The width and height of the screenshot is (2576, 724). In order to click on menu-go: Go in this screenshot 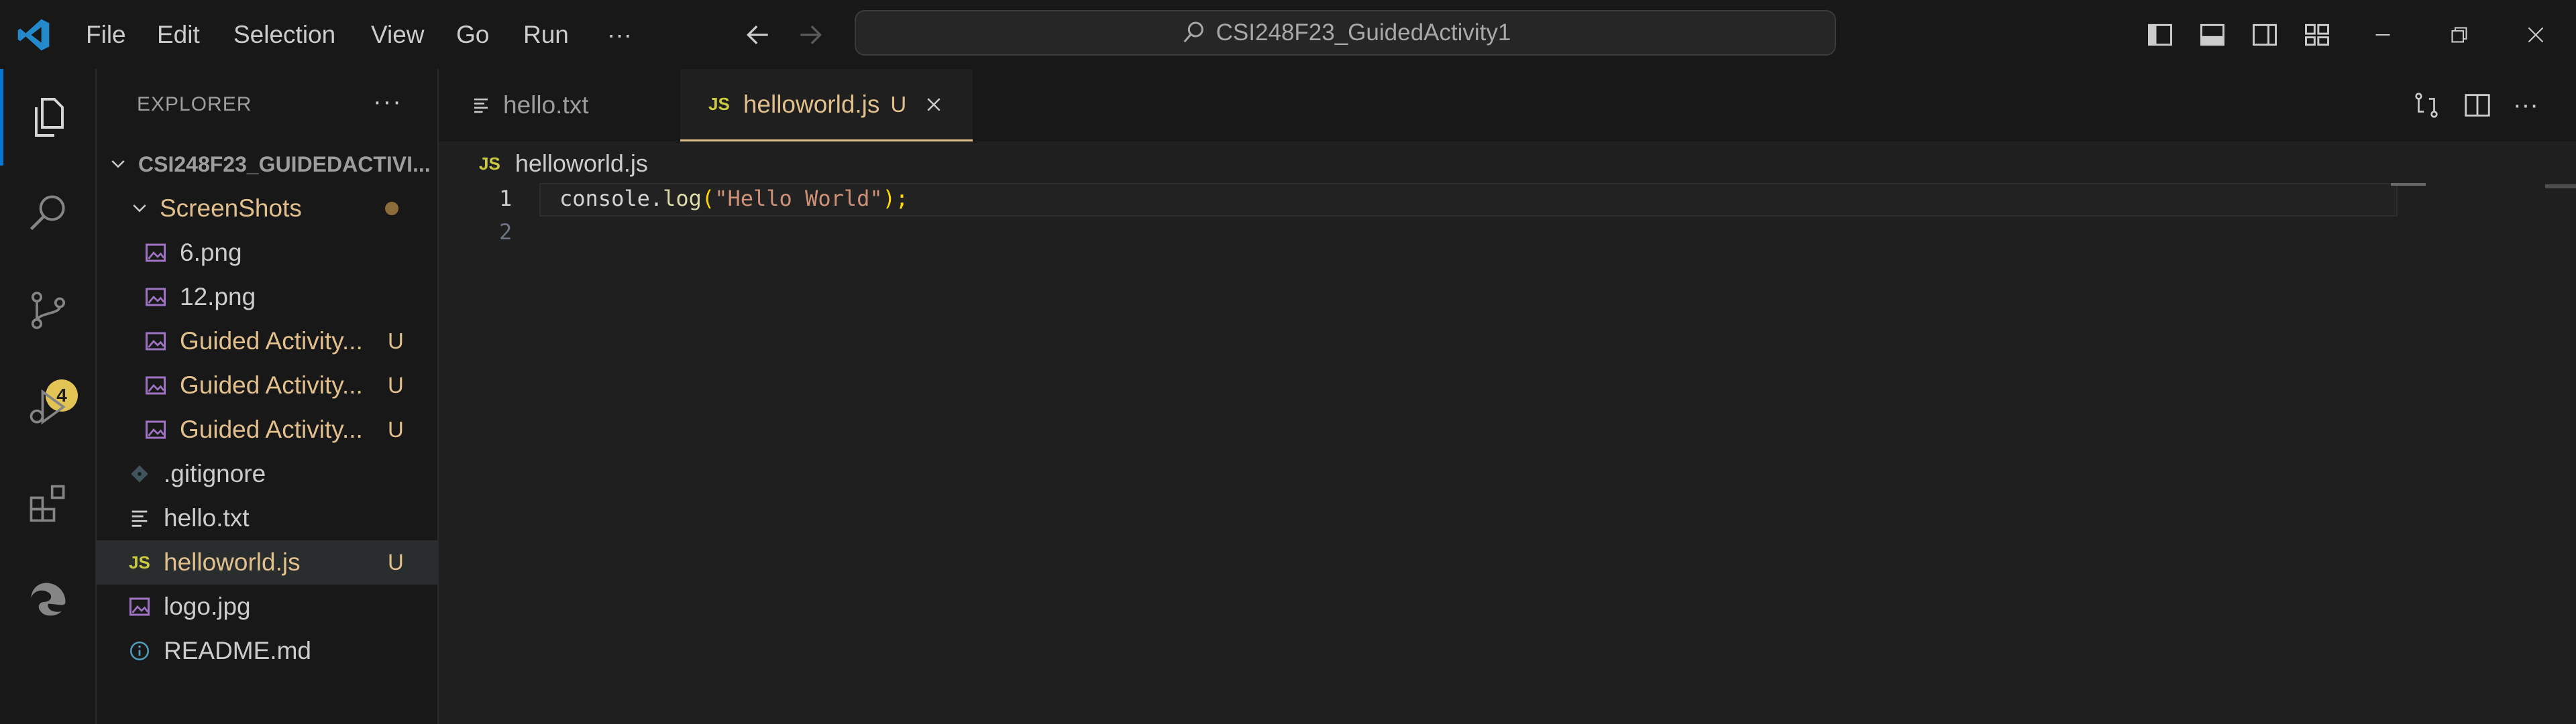, I will do `click(472, 34)`.